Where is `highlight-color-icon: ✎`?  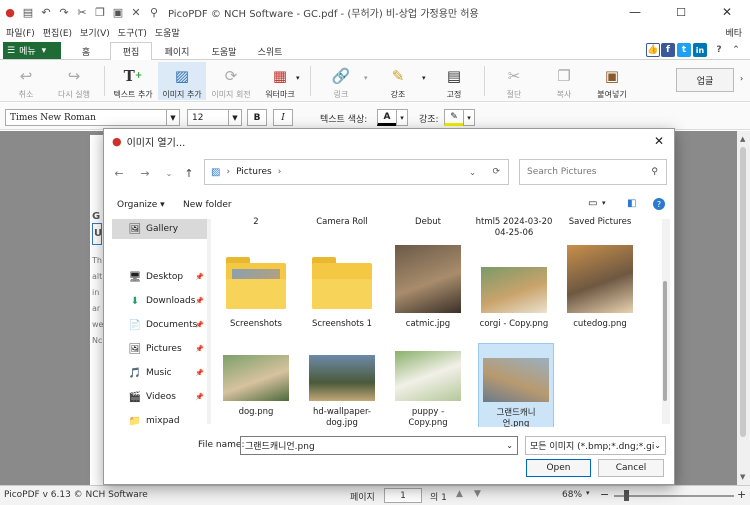
highlight-color-icon: ✎ is located at coordinates (454, 117).